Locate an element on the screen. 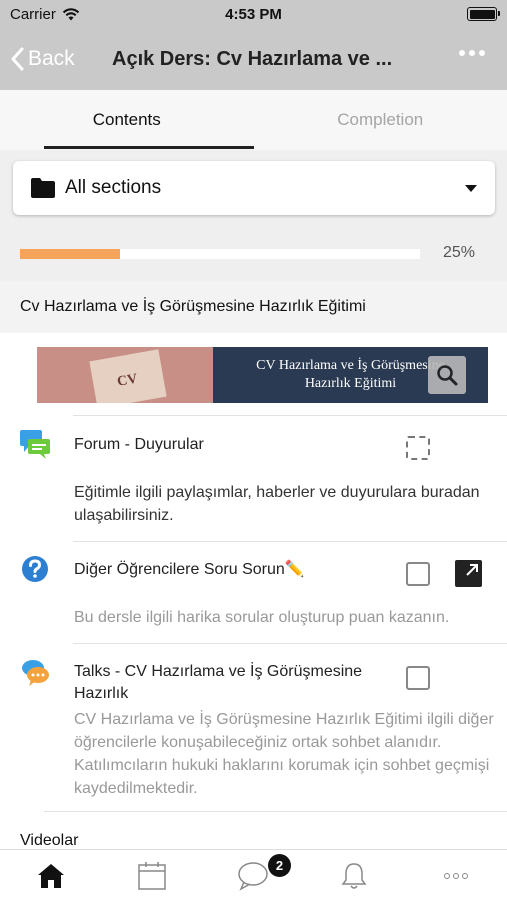  section-select: All sections is located at coordinates (254, 188).